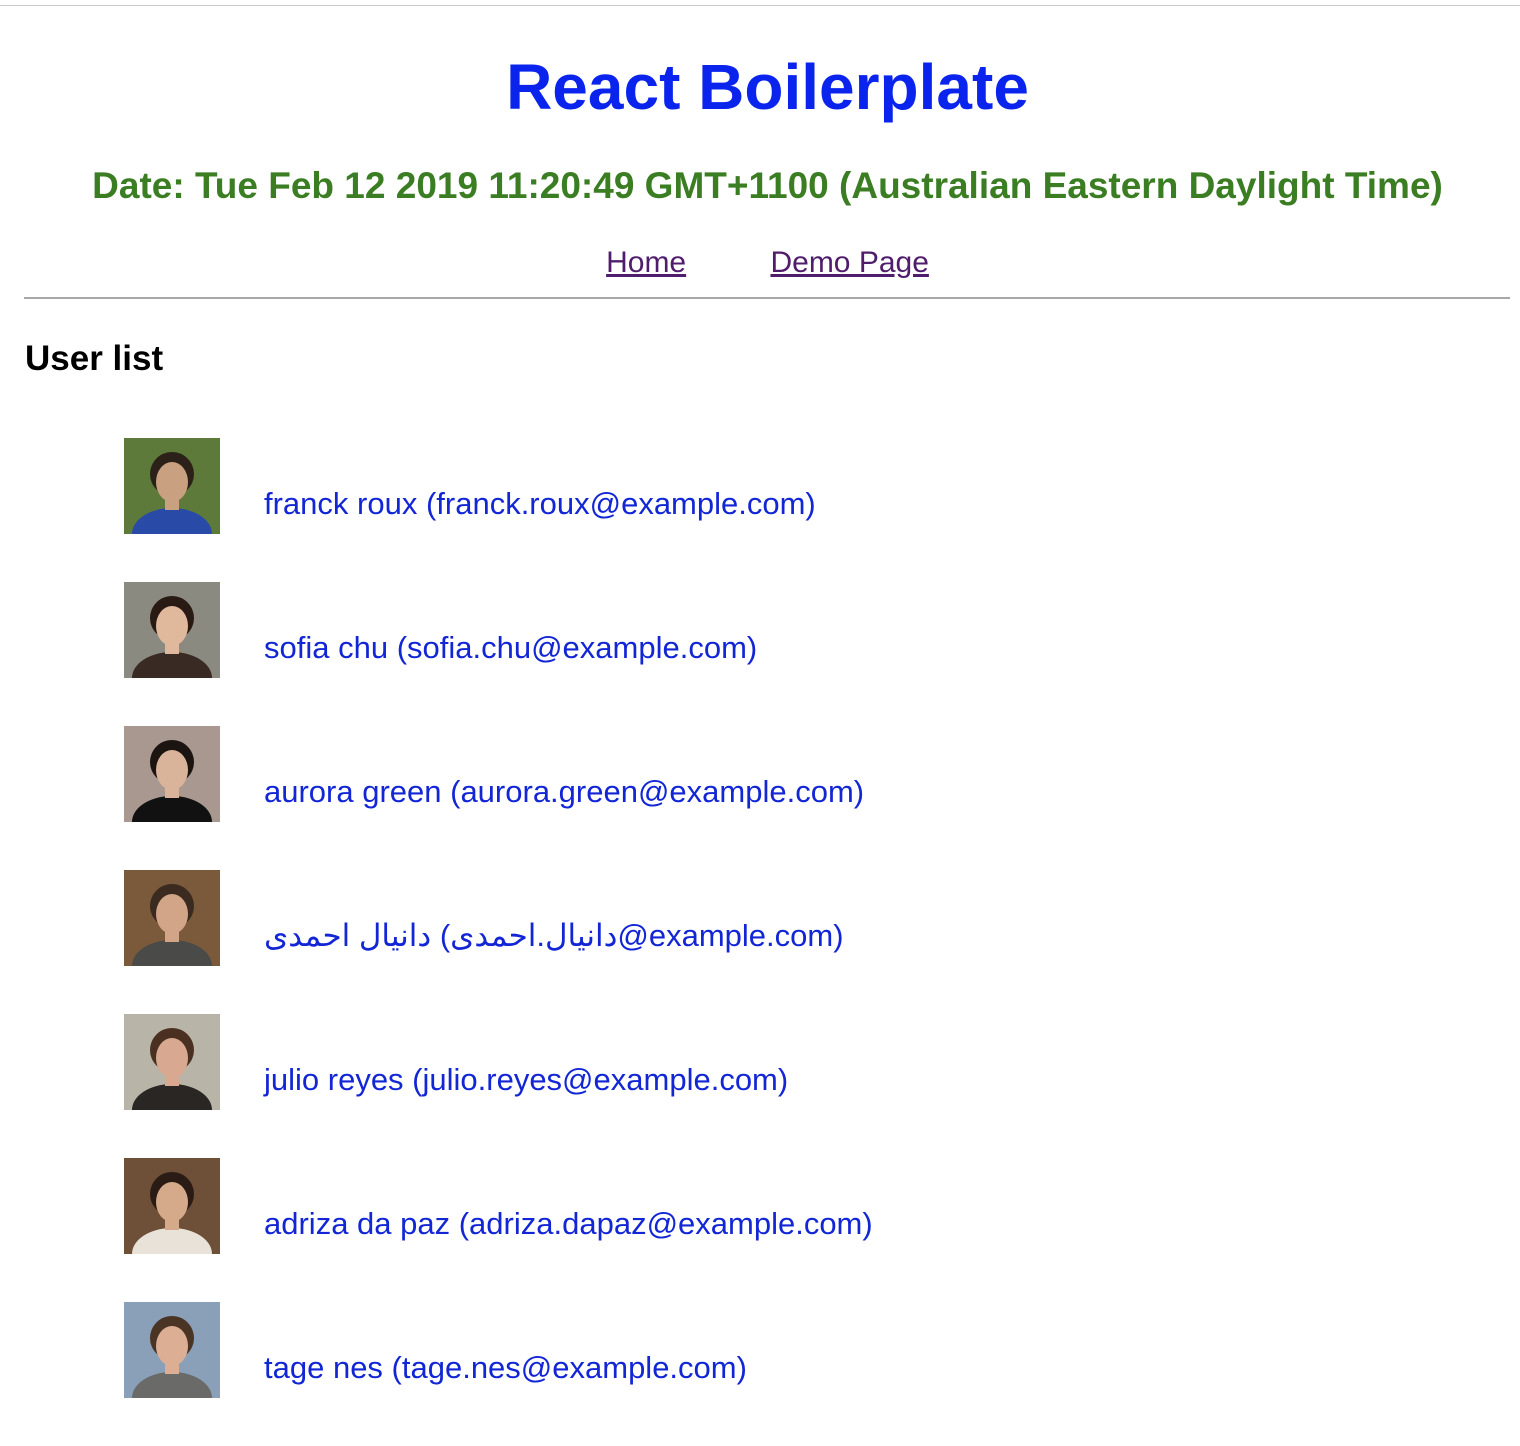 Image resolution: width=1520 pixels, height=1446 pixels. I want to click on user-label: sofia chu (sofia.chu@example.com), so click(511, 647).